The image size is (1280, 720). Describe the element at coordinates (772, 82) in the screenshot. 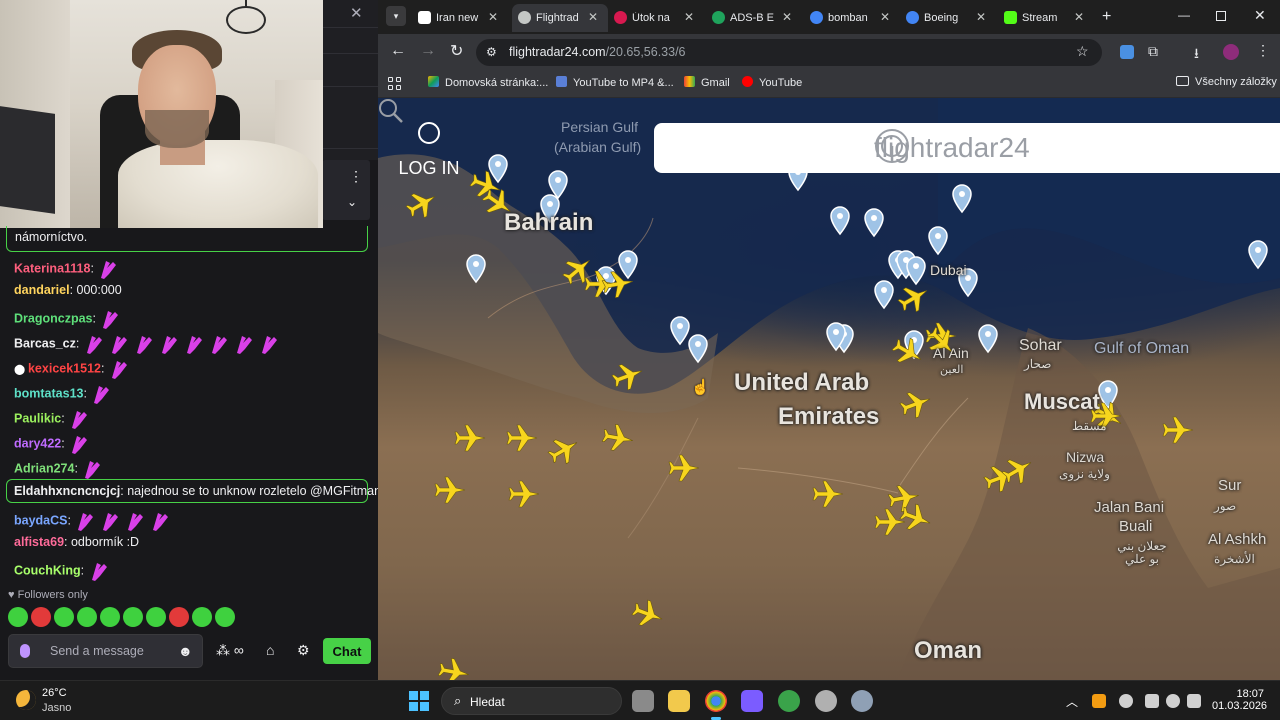

I see `bookmark-youtube: YouTube` at that location.